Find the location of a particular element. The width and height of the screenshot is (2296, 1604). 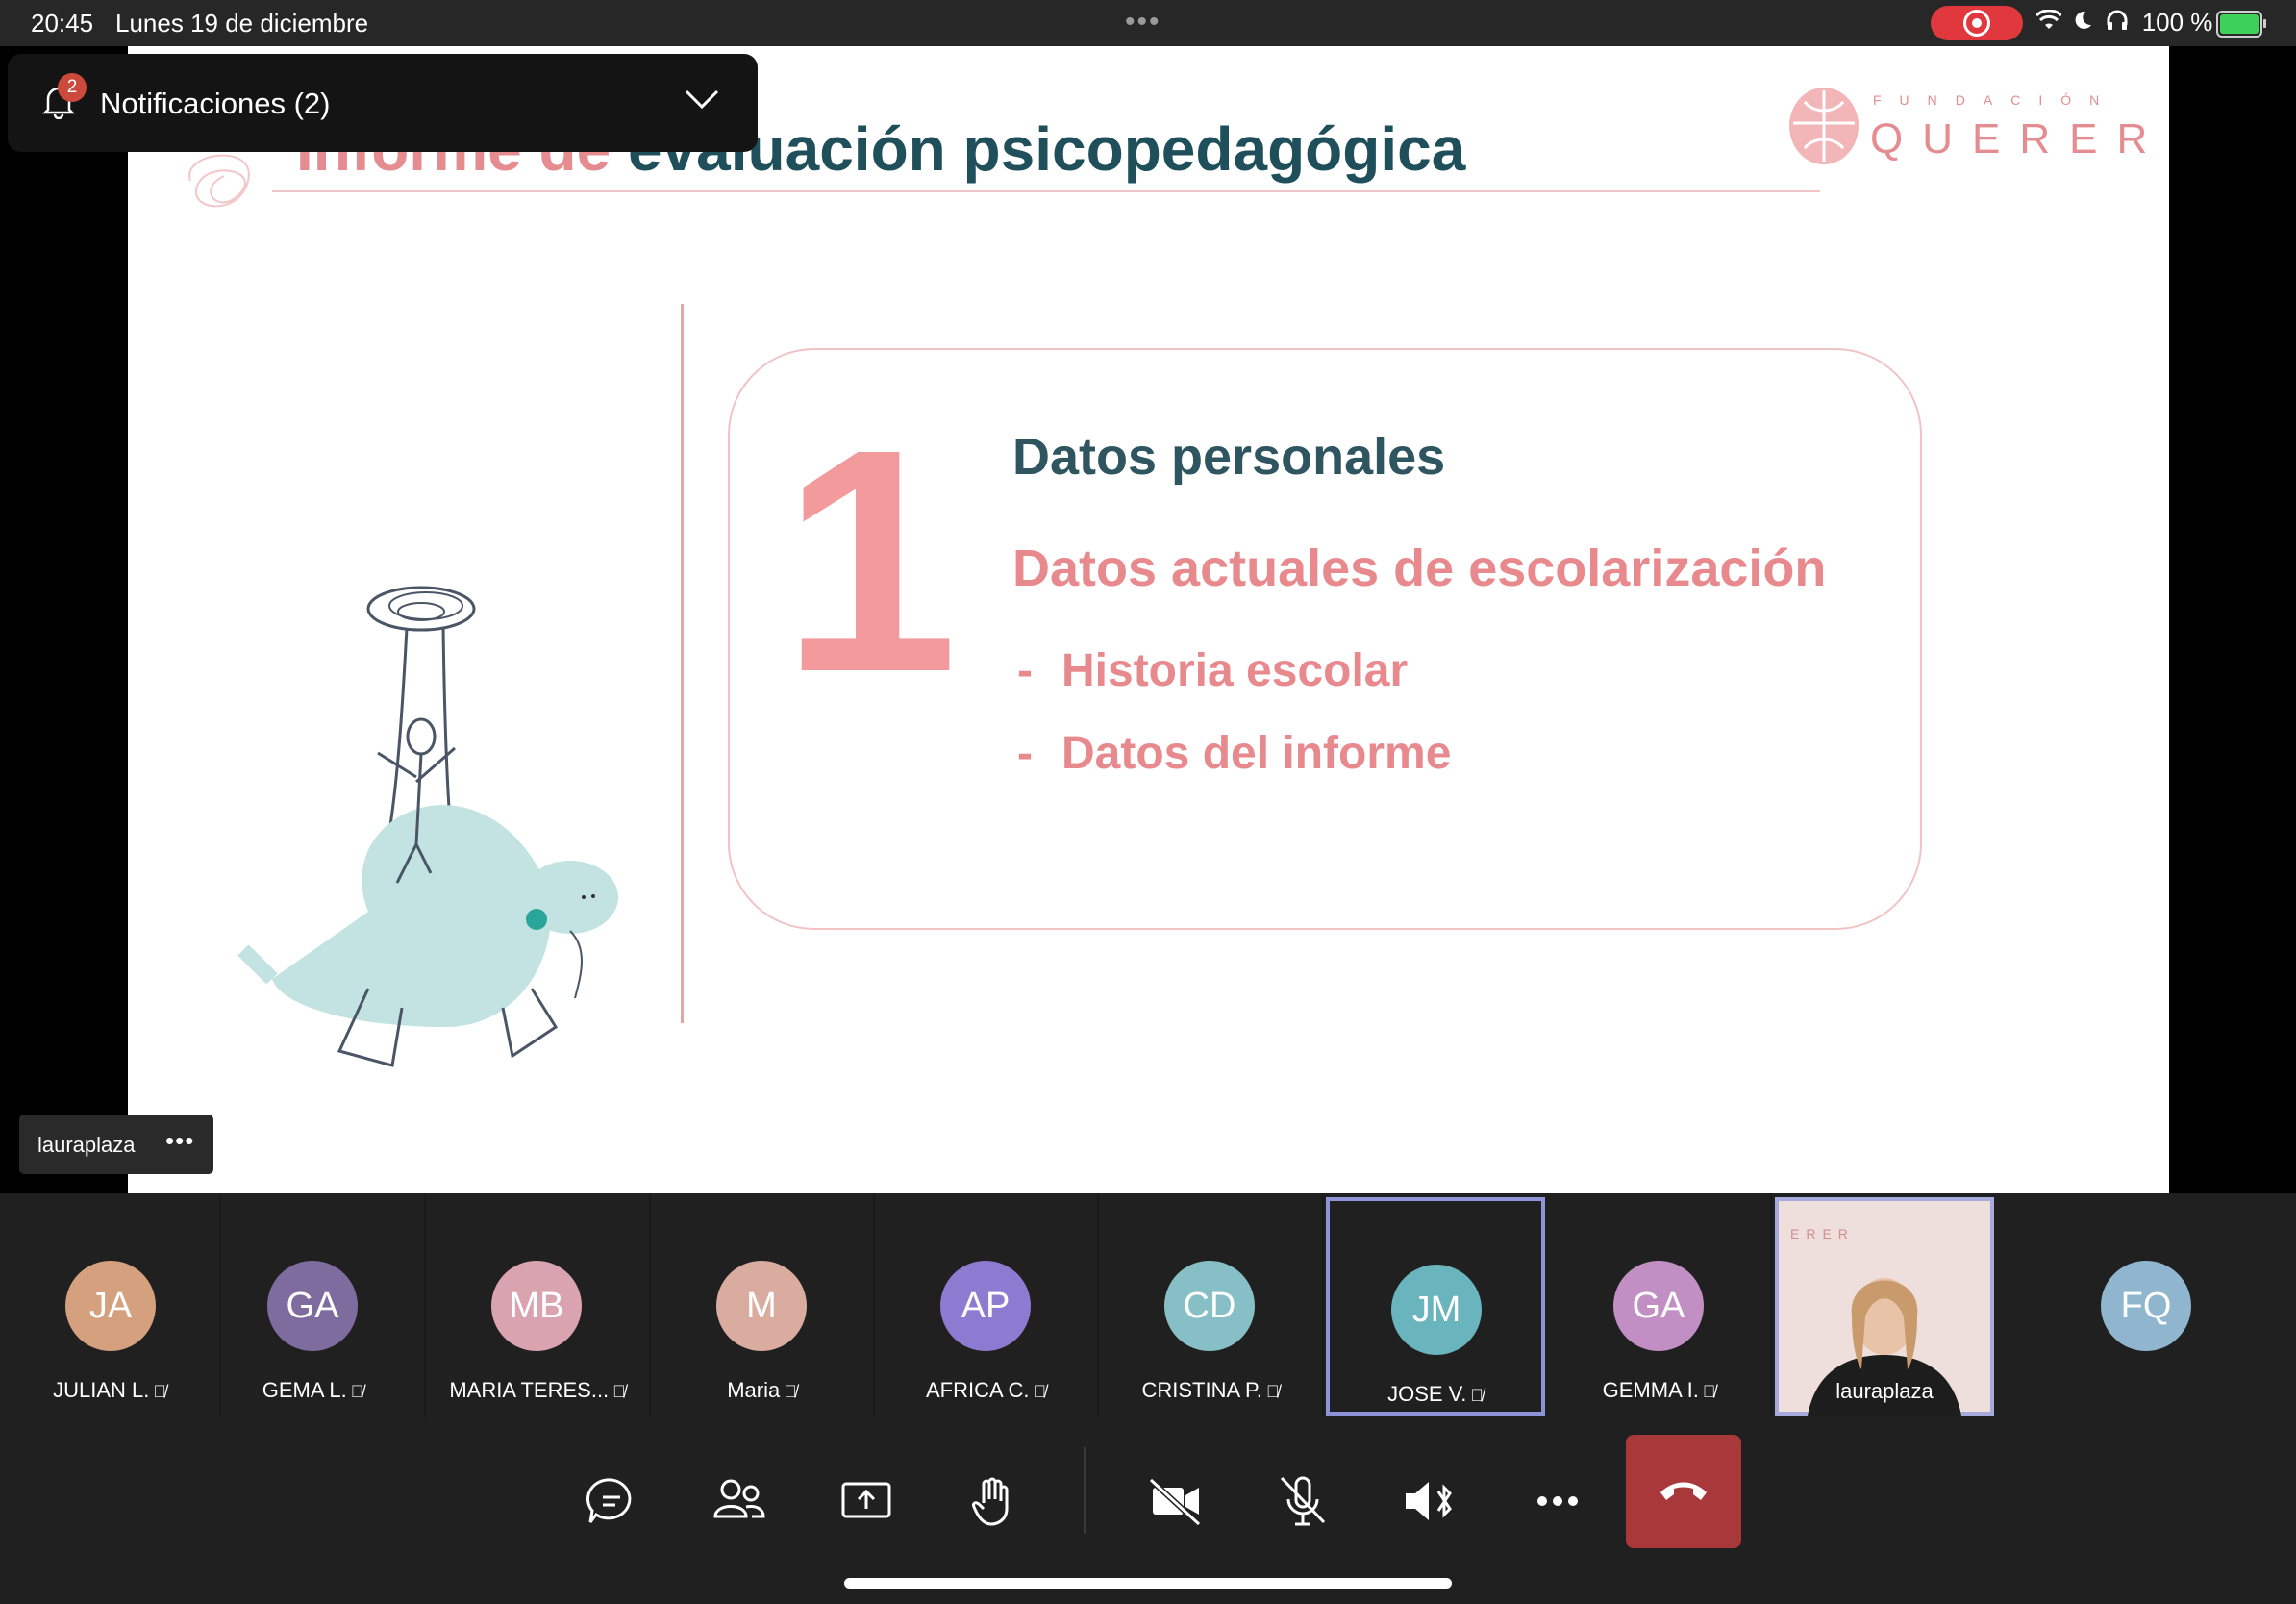

participant-name-text: AFRICA C. is located at coordinates (977, 1390).